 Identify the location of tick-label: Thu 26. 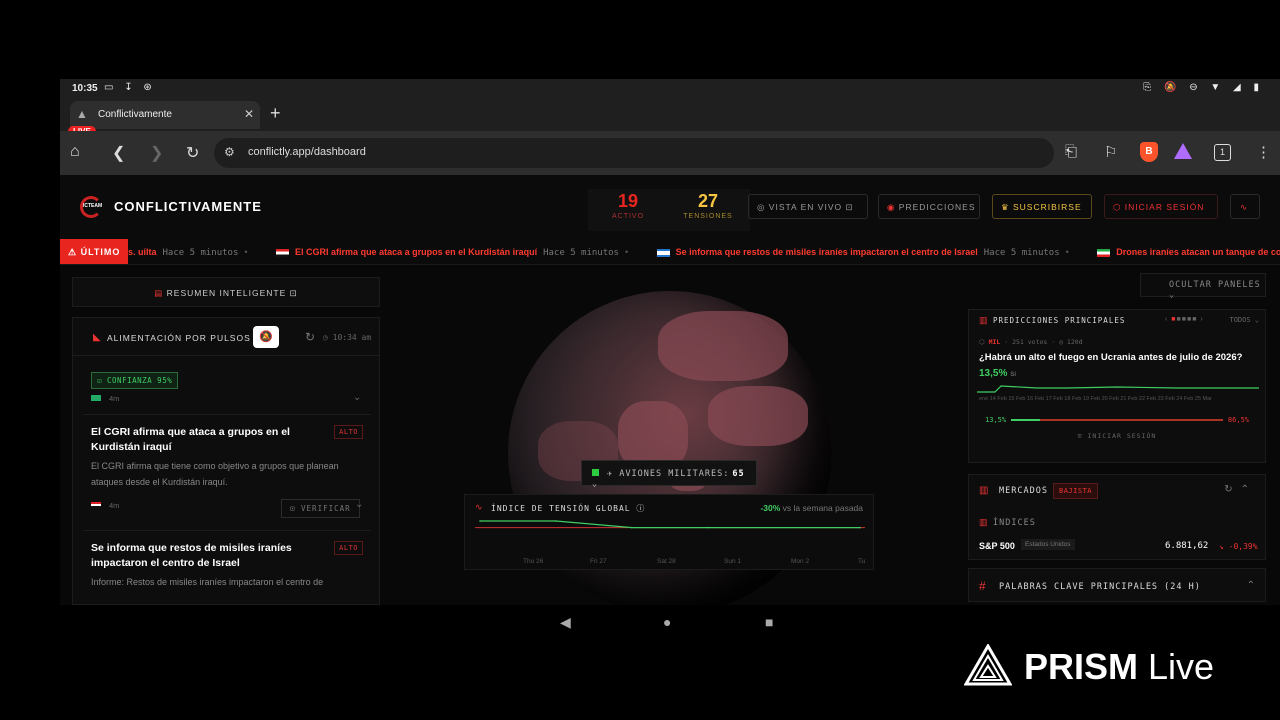
(533, 561).